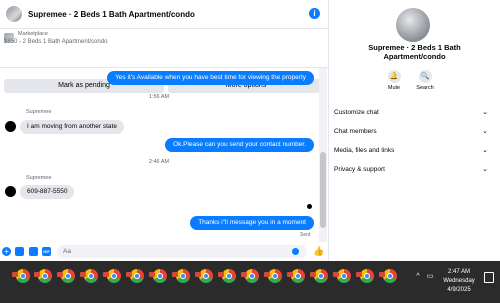  Describe the element at coordinates (356, 112) in the screenshot. I see `row-label: Customize chat` at that location.